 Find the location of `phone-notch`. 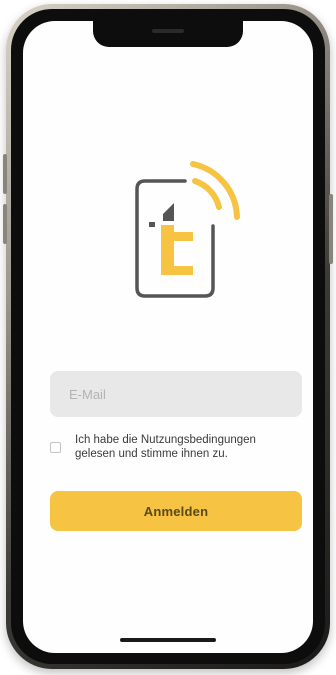

phone-notch is located at coordinates (168, 34).